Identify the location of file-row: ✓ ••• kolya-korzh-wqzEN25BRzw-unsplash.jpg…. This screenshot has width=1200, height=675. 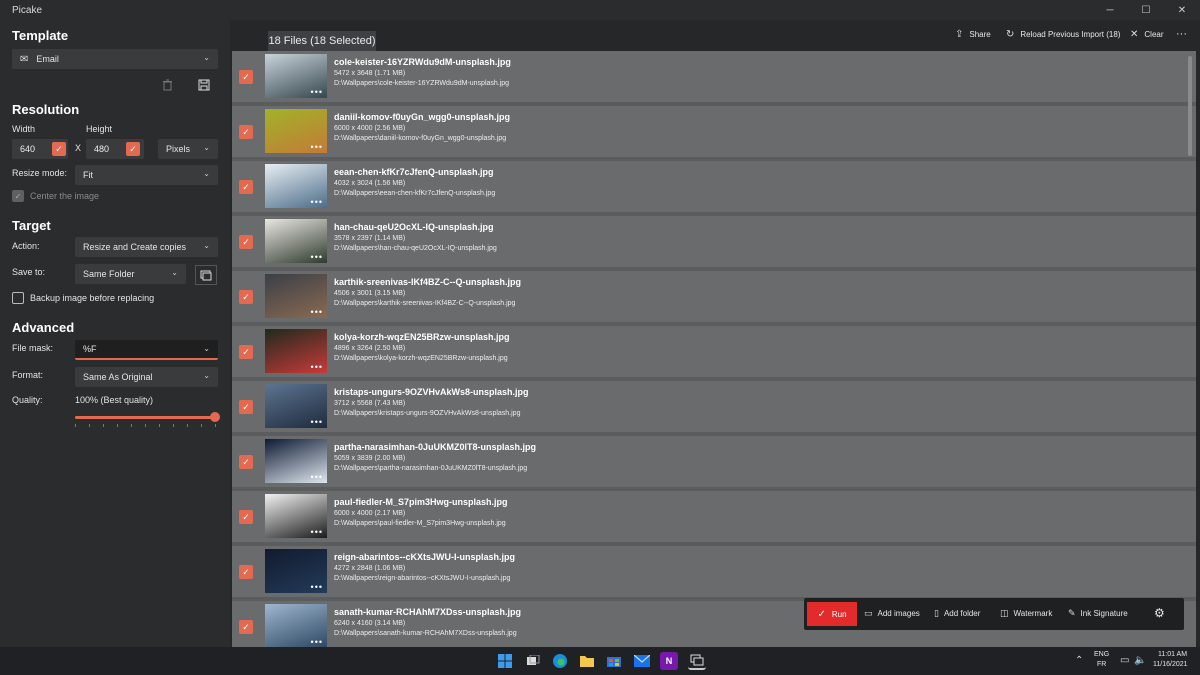
(714, 352).